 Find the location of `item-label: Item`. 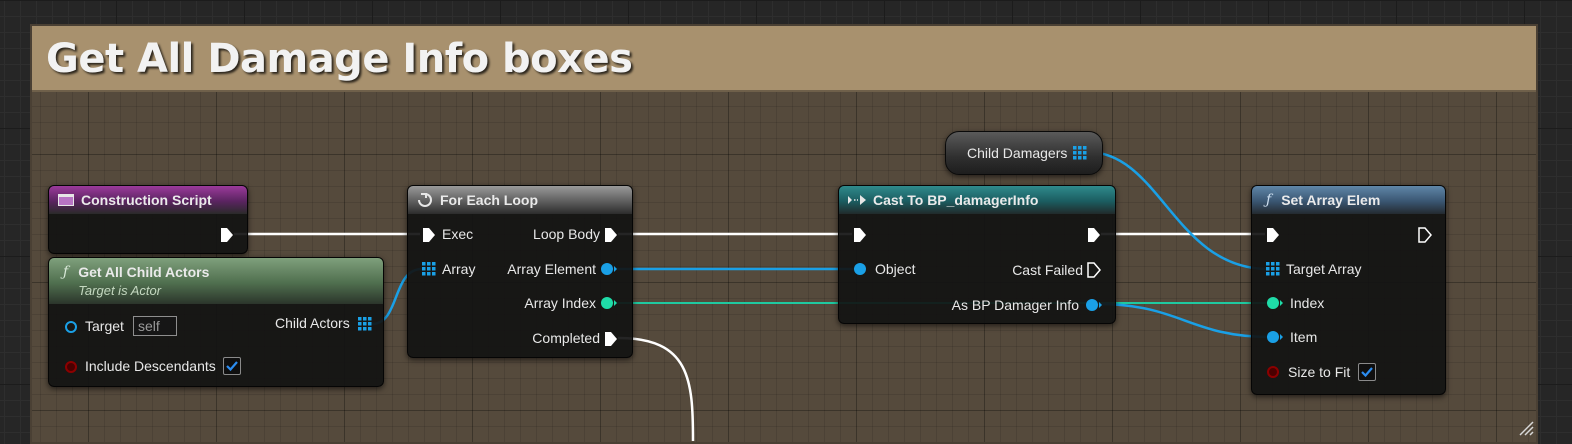

item-label: Item is located at coordinates (1304, 337).